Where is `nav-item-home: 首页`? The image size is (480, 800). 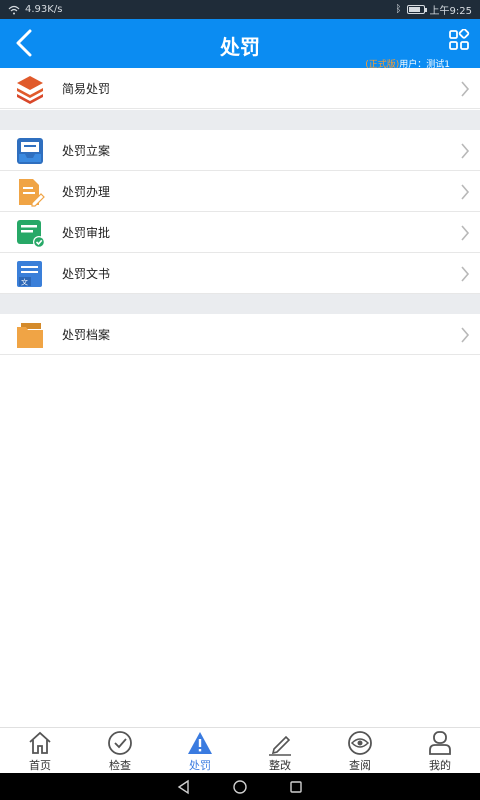 nav-item-home: 首页 is located at coordinates (40, 750).